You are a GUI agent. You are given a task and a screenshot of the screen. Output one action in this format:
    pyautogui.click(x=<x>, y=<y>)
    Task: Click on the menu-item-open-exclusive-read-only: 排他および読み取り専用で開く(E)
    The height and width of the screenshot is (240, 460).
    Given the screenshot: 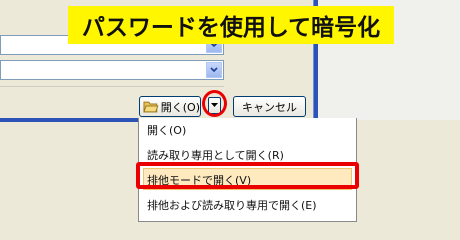 What is the action you would take?
    pyautogui.click(x=232, y=205)
    